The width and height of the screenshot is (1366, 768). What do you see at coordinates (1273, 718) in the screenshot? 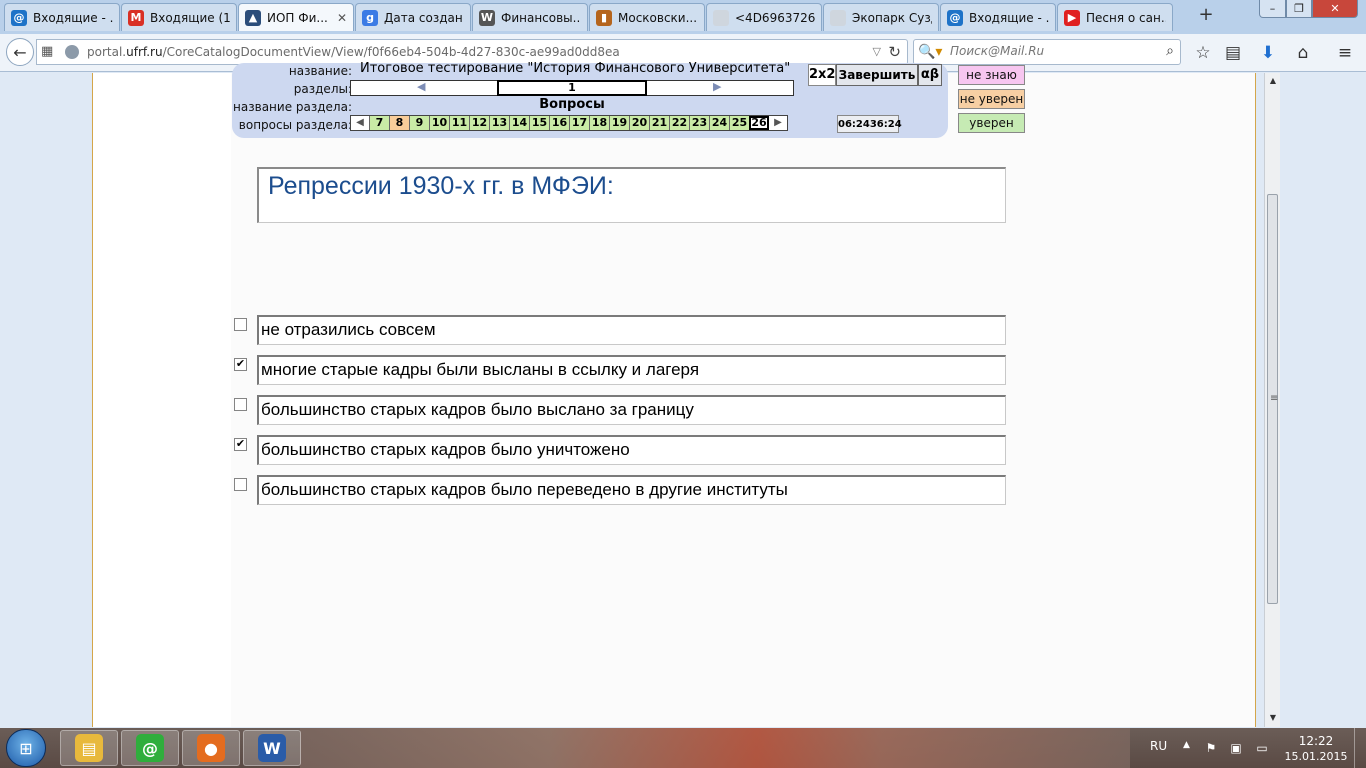
I see `scroll-down-arrow-icon: ▼` at bounding box center [1273, 718].